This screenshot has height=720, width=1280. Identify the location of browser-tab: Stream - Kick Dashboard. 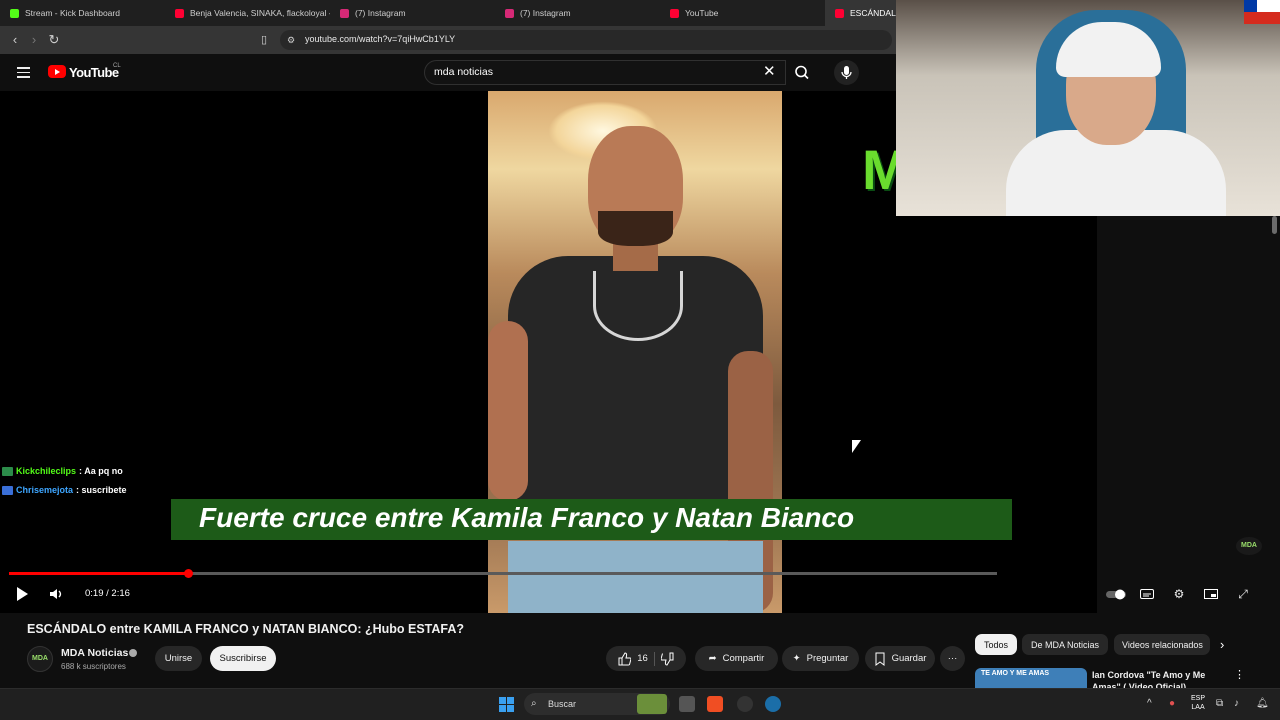
(82, 13).